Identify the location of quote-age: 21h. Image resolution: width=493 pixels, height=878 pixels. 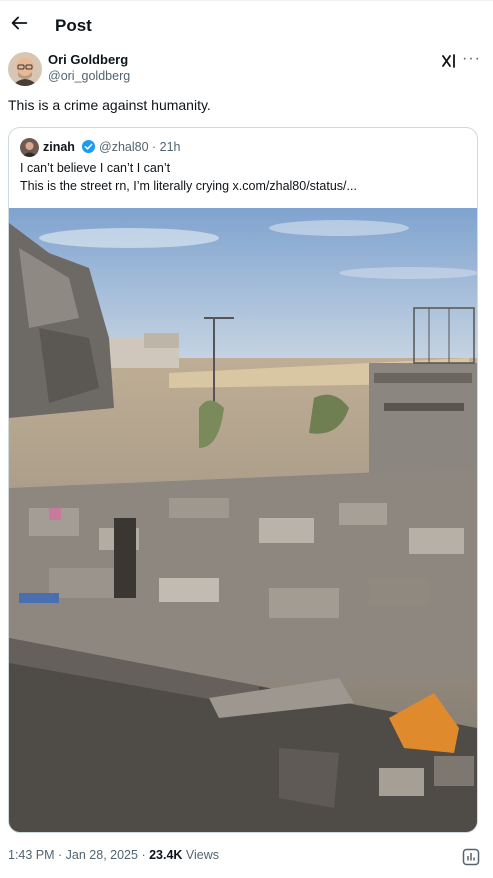
(170, 147).